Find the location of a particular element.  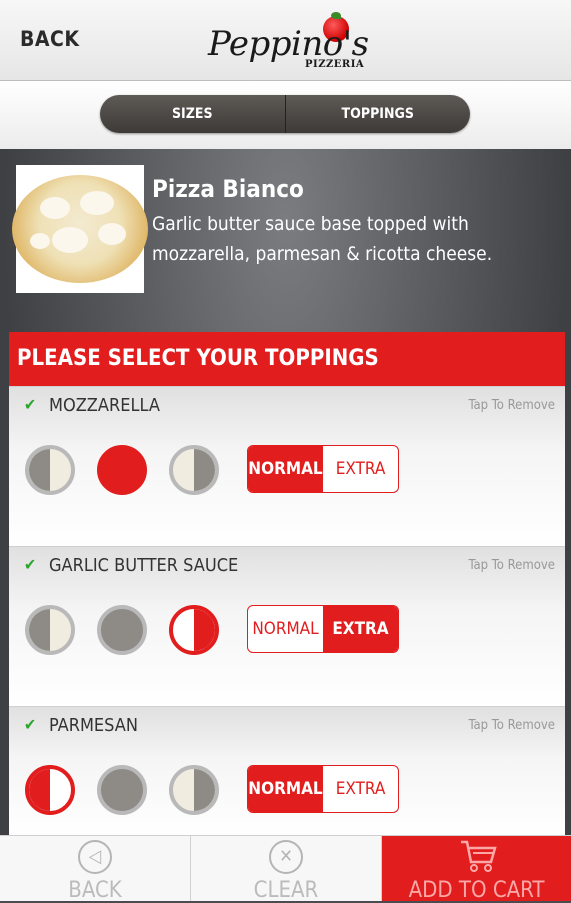

topping-name: GARLIC BUTTER SAUCE is located at coordinates (144, 565).